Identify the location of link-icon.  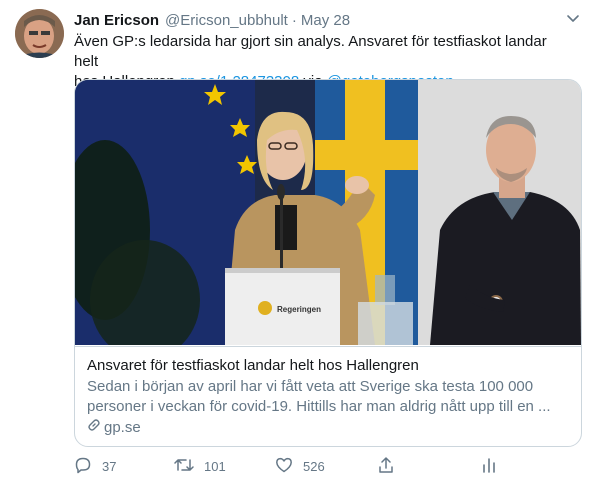
(95, 428).